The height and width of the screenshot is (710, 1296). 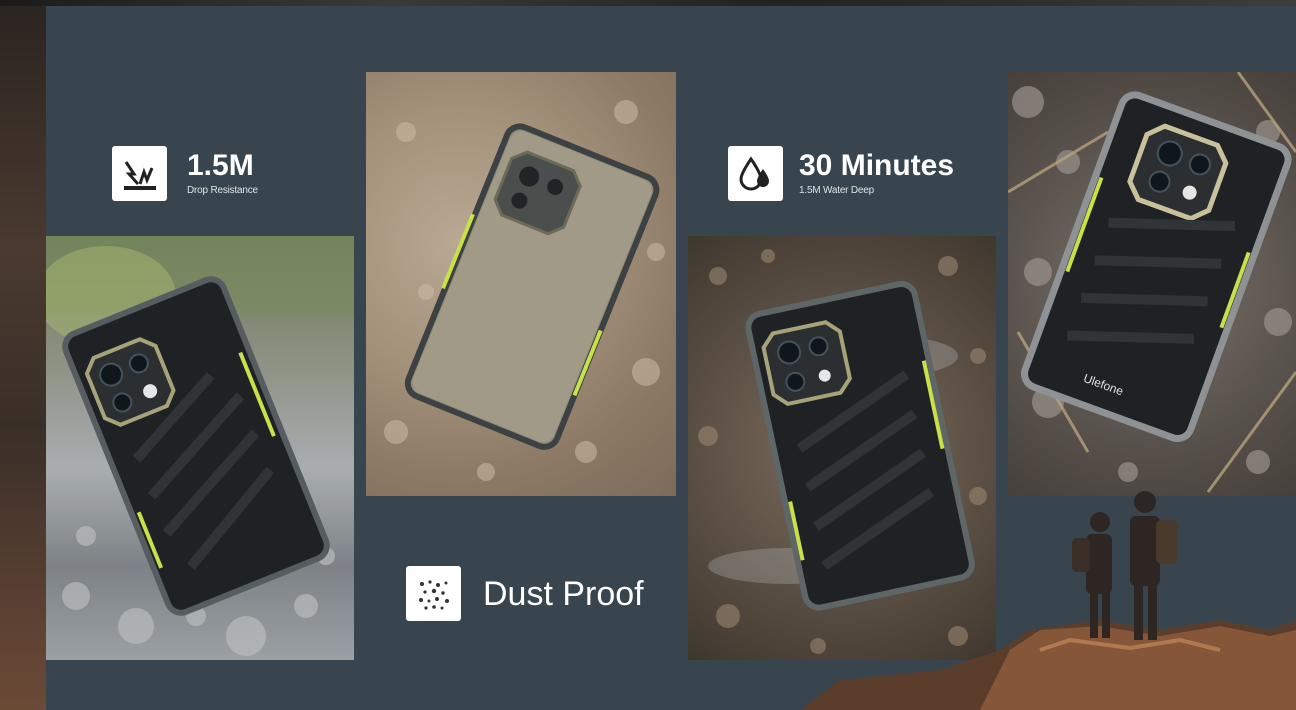 I want to click on water-drop-icon, so click(x=755, y=173).